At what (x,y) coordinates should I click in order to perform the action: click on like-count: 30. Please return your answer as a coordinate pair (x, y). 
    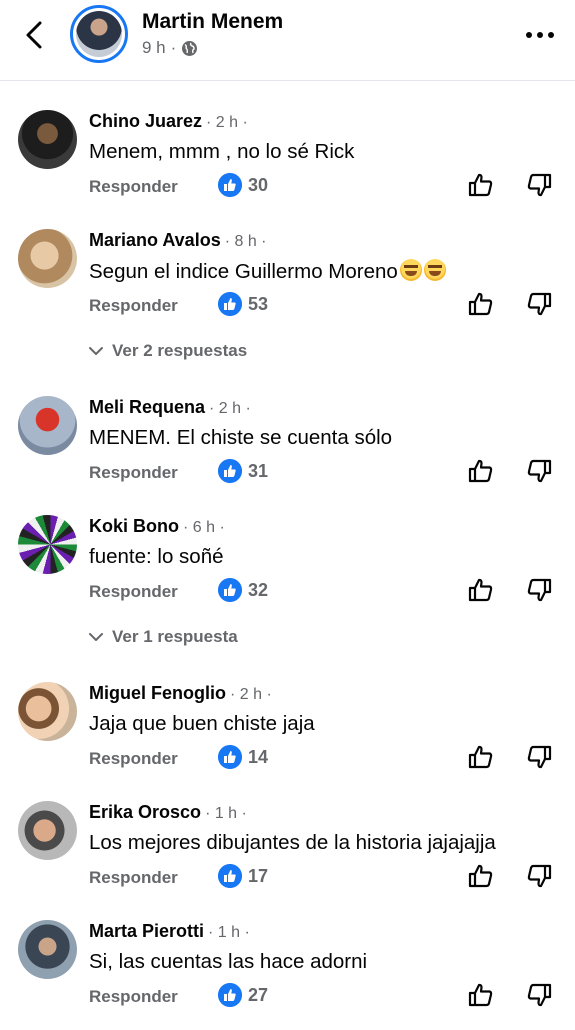
    Looking at the image, I should click on (243, 185).